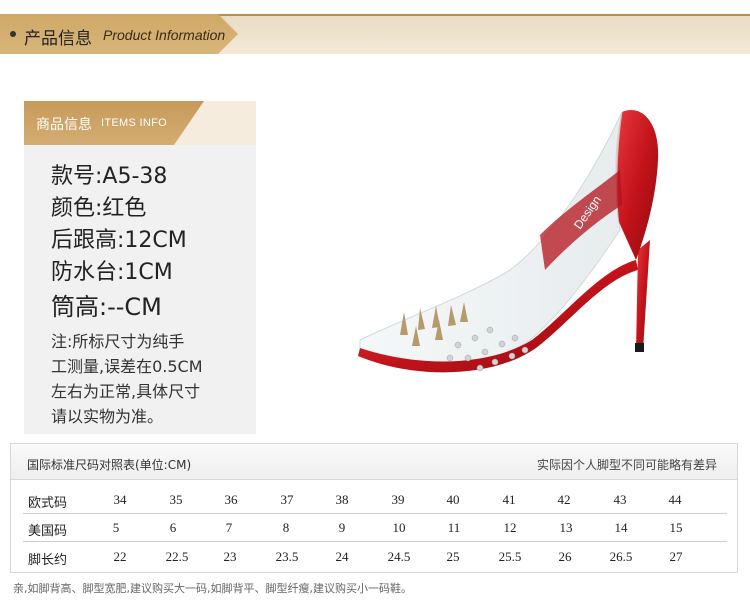  Describe the element at coordinates (134, 123) in the screenshot. I see `items-info-title-en: ITEMS INFO` at that location.